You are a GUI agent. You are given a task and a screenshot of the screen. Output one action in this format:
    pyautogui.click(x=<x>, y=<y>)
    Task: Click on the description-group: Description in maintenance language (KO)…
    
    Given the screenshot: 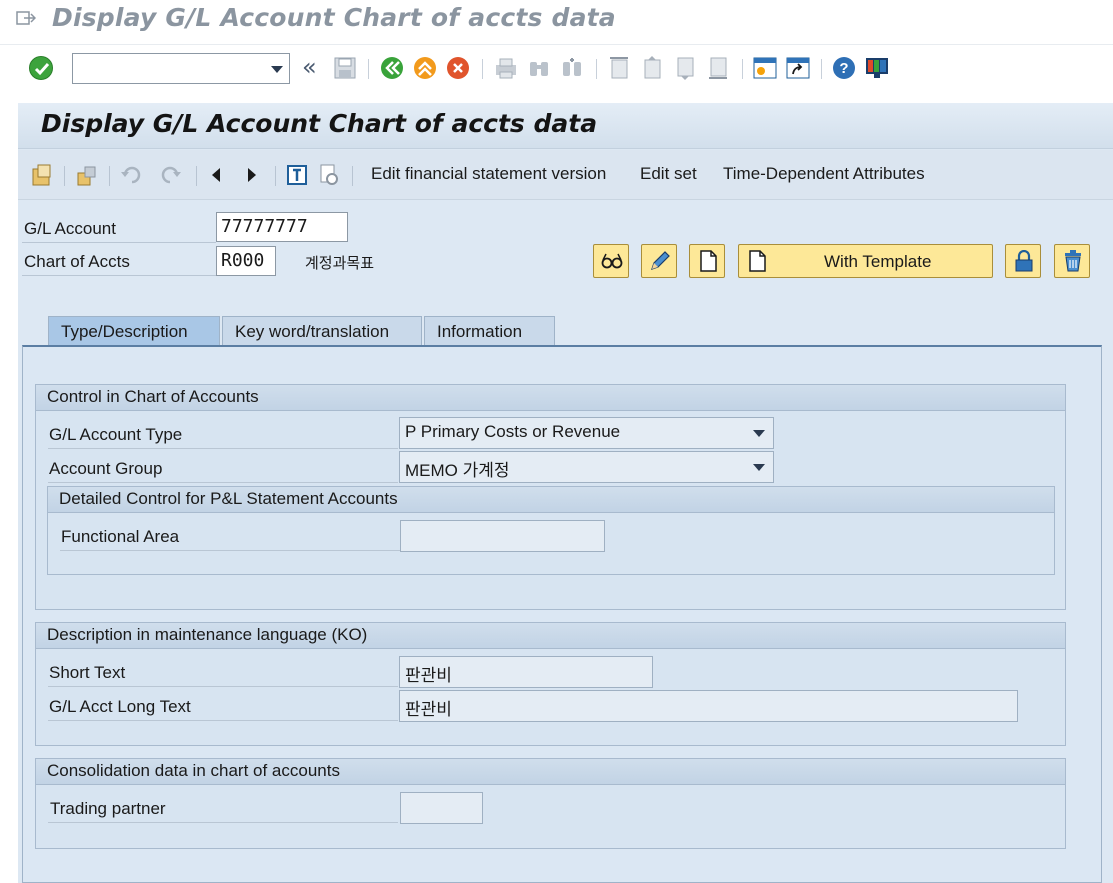 What is the action you would take?
    pyautogui.click(x=550, y=684)
    